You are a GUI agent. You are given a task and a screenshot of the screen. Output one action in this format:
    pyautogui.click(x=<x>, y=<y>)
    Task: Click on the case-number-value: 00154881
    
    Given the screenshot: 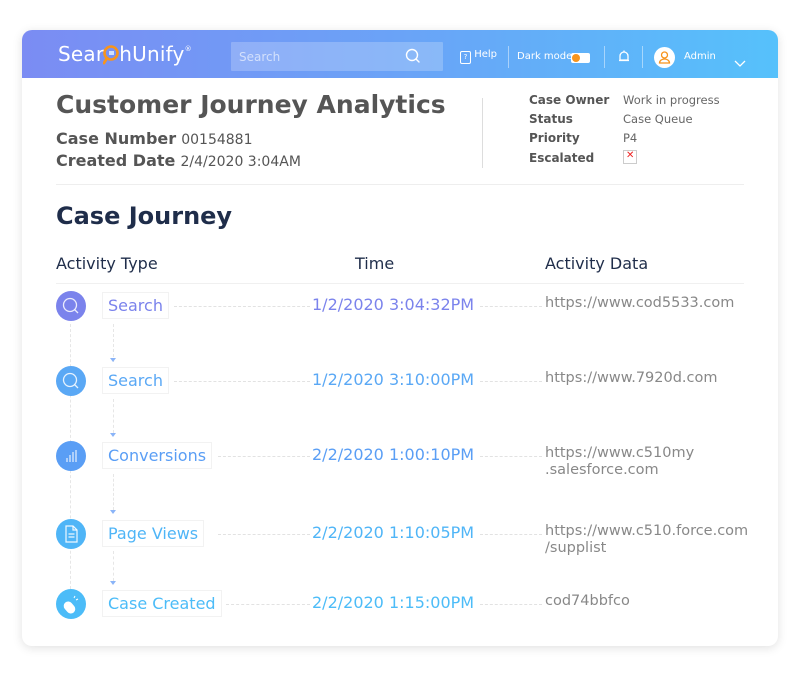 What is the action you would take?
    pyautogui.click(x=217, y=140)
    